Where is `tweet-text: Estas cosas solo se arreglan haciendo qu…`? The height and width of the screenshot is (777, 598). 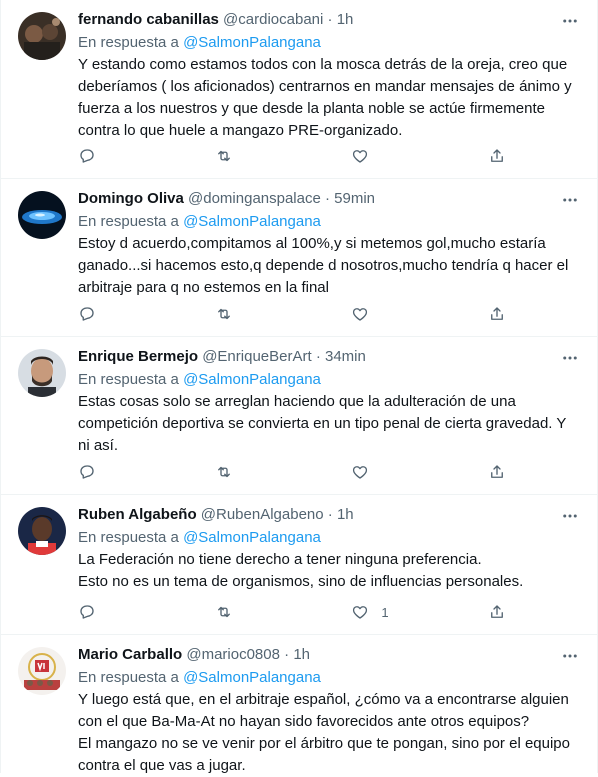
tweet-text: Estas cosas solo se arreglan haciendo qu… is located at coordinates (322, 423).